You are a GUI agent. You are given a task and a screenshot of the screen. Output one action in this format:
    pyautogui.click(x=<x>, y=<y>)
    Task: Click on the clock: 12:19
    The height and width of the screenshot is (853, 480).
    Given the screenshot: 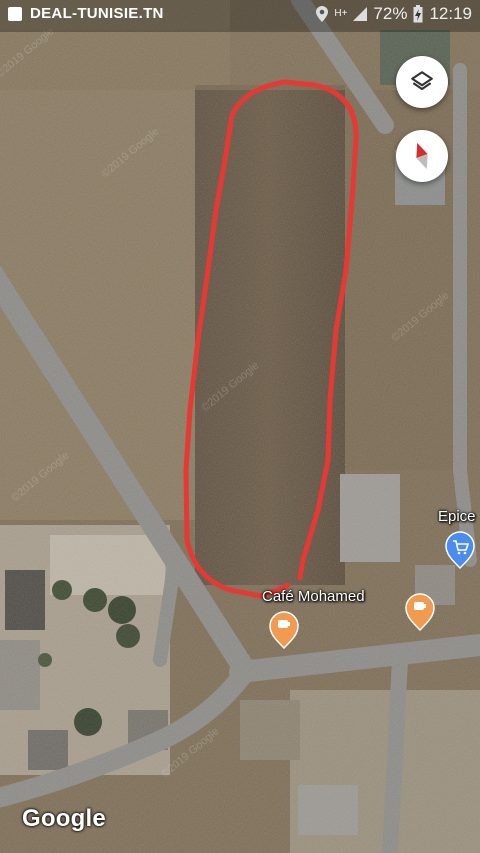 What is the action you would take?
    pyautogui.click(x=450, y=13)
    